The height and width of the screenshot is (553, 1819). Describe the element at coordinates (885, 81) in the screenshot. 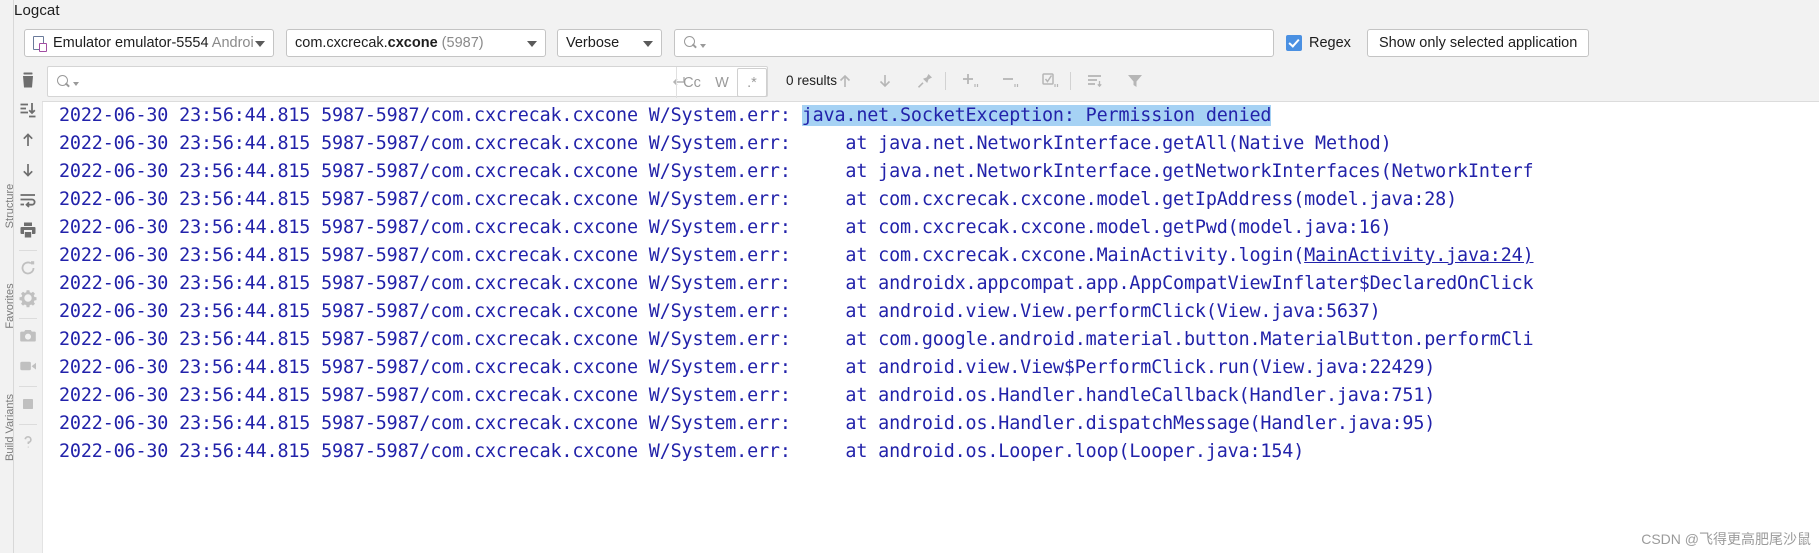

I see `arrow-down-icon` at that location.